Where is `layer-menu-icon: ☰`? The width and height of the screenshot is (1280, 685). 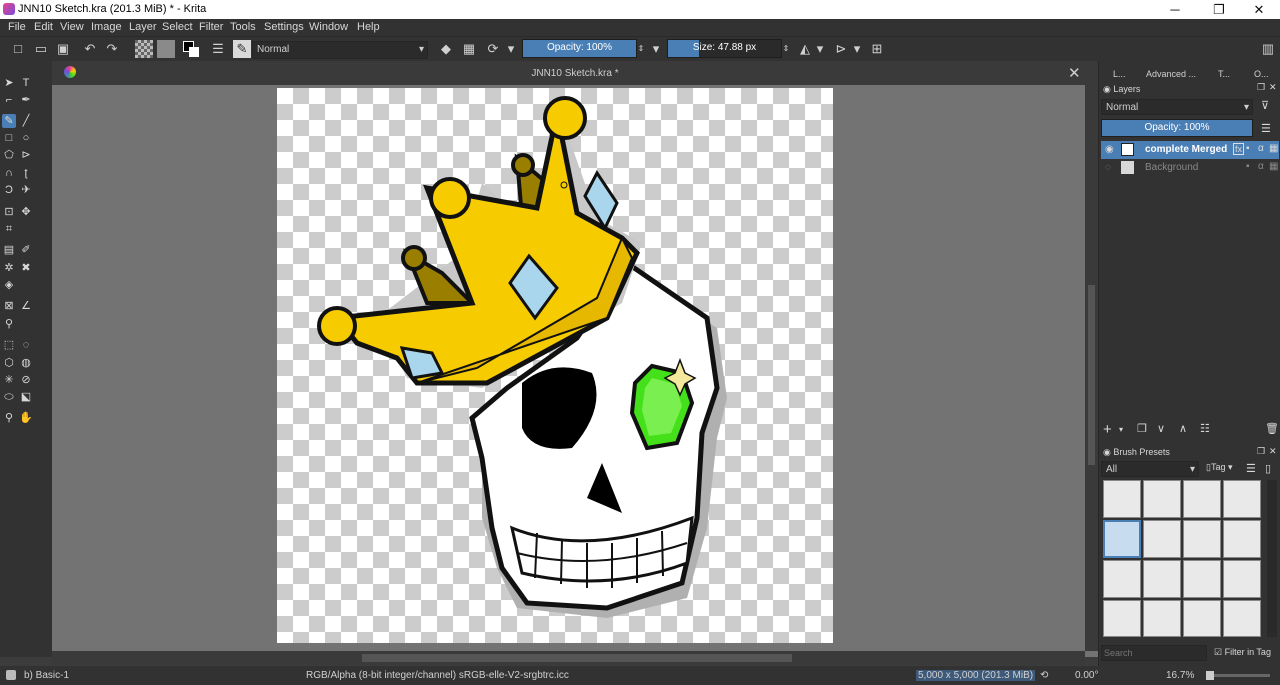 layer-menu-icon: ☰ is located at coordinates (1266, 128).